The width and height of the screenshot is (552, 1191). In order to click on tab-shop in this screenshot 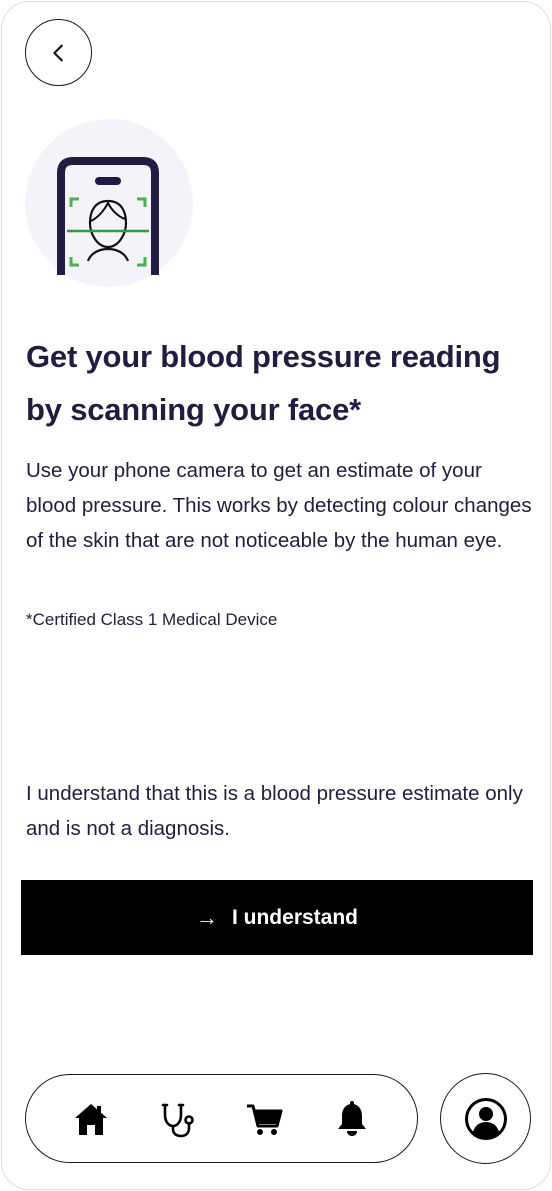, I will do `click(265, 1119)`.